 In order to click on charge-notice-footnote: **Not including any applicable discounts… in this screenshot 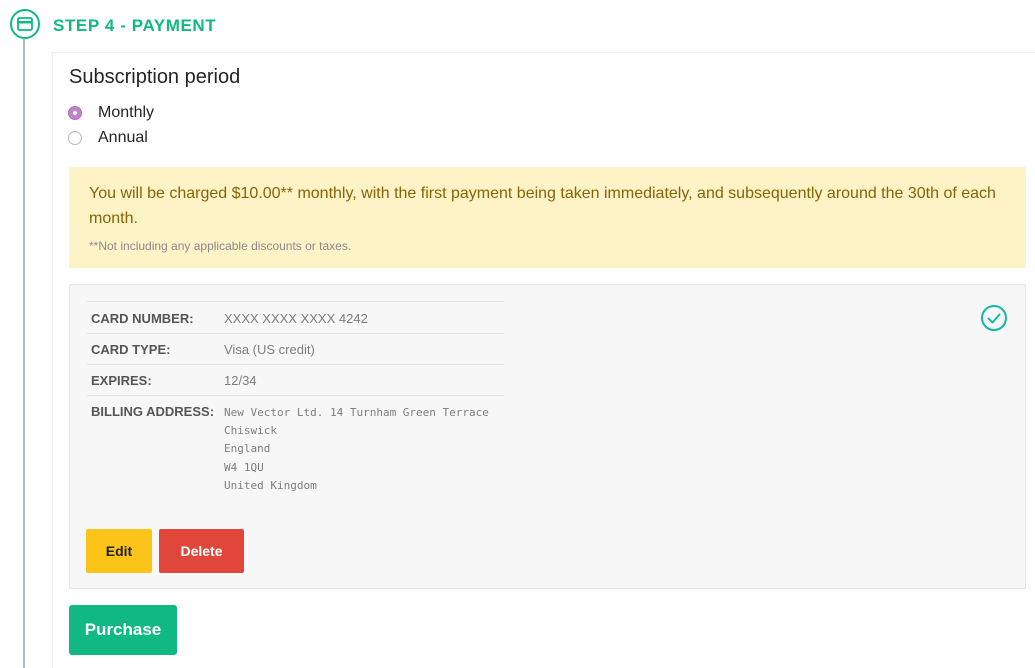, I will do `click(220, 246)`.